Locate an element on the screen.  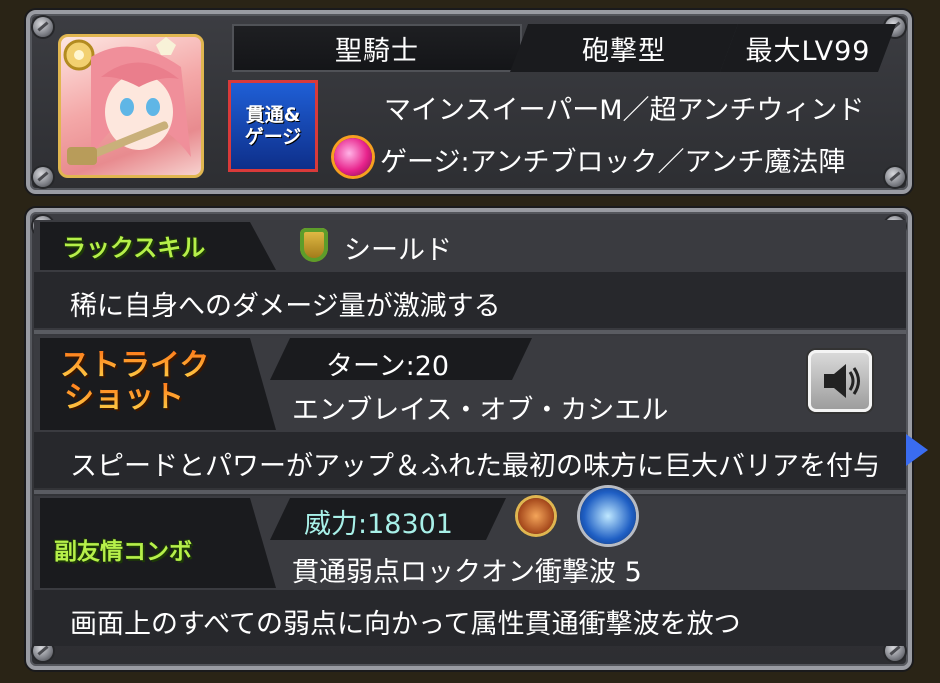
battle-type-field: 砲撃型 is located at coordinates (624, 48).